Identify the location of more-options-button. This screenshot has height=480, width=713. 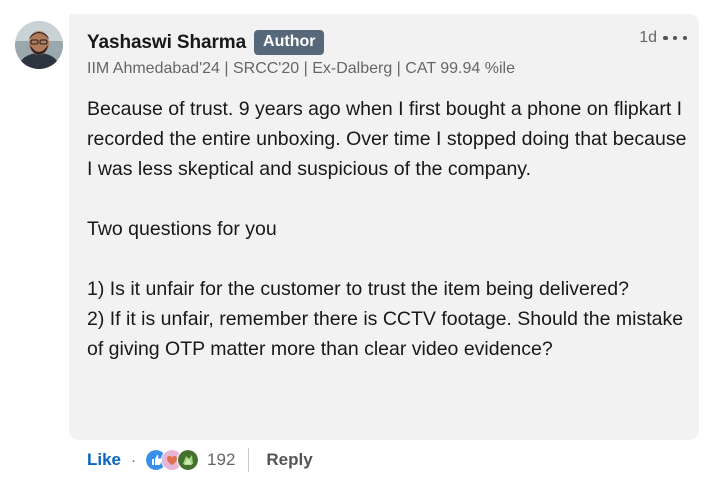
(675, 38).